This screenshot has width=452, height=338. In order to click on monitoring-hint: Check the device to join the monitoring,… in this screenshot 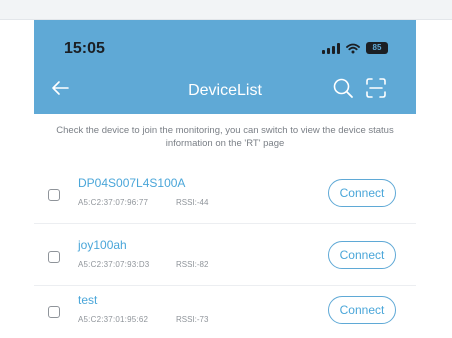, I will do `click(225, 137)`.